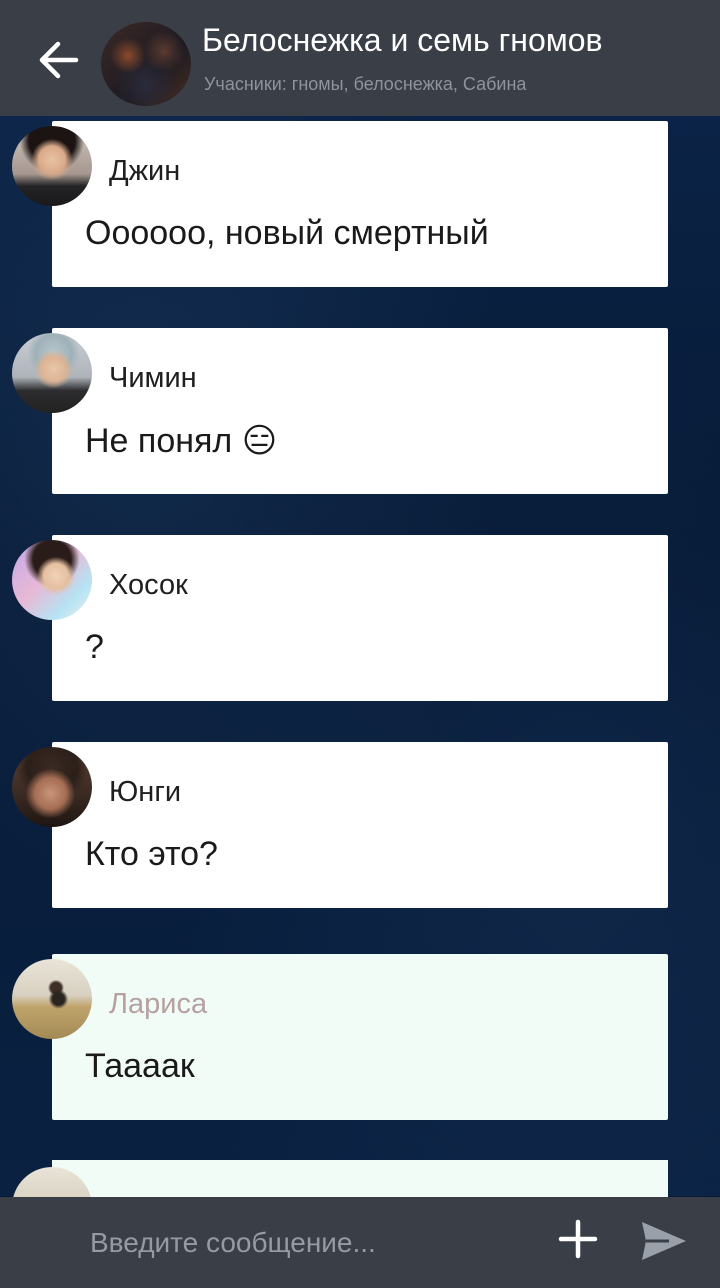 The width and height of the screenshot is (720, 1288). I want to click on message-text: ?, so click(94, 647).